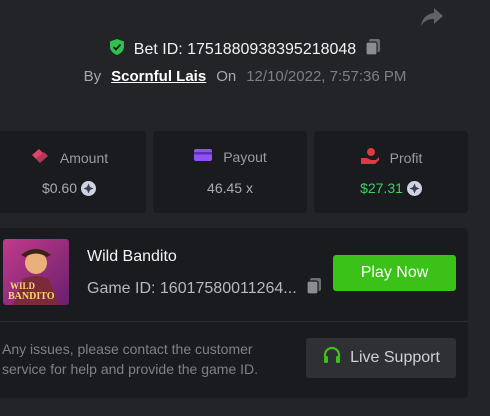  I want to click on amount-value: $0.60, so click(59, 188).